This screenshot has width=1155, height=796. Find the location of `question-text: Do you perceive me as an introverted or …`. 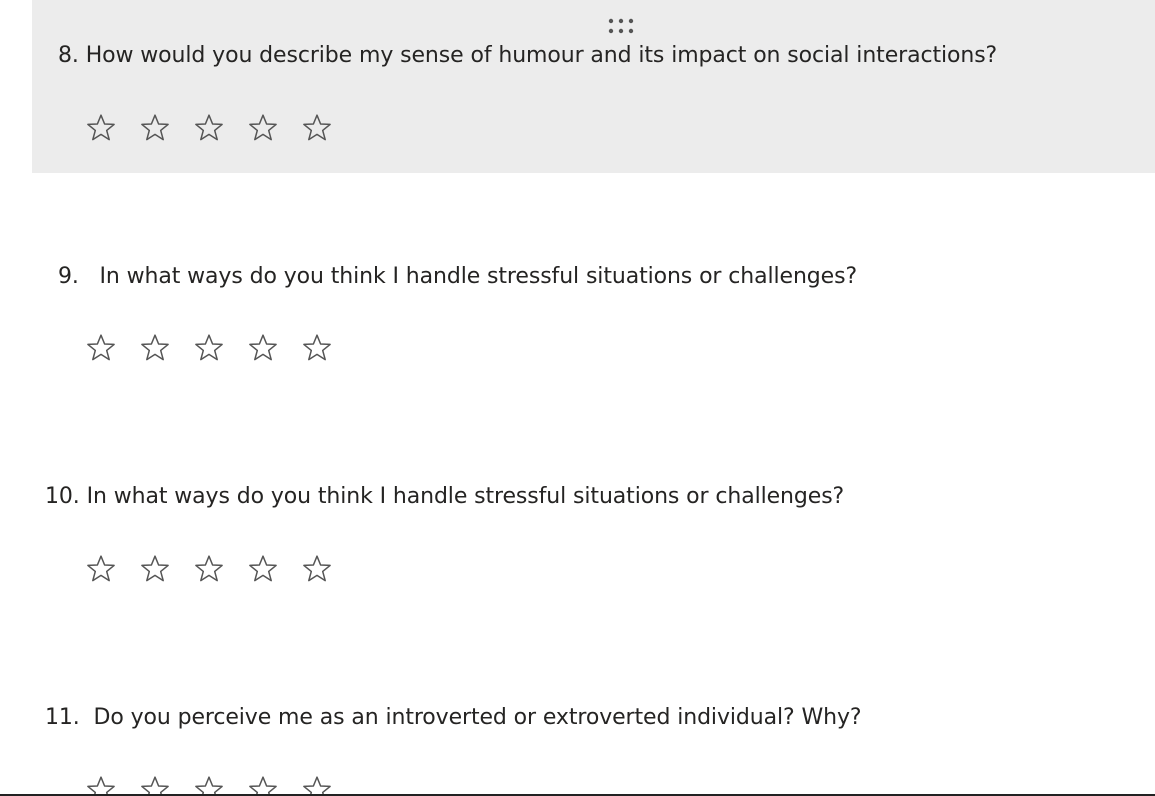

question-text: Do you perceive me as an introverted or … is located at coordinates (477, 717).